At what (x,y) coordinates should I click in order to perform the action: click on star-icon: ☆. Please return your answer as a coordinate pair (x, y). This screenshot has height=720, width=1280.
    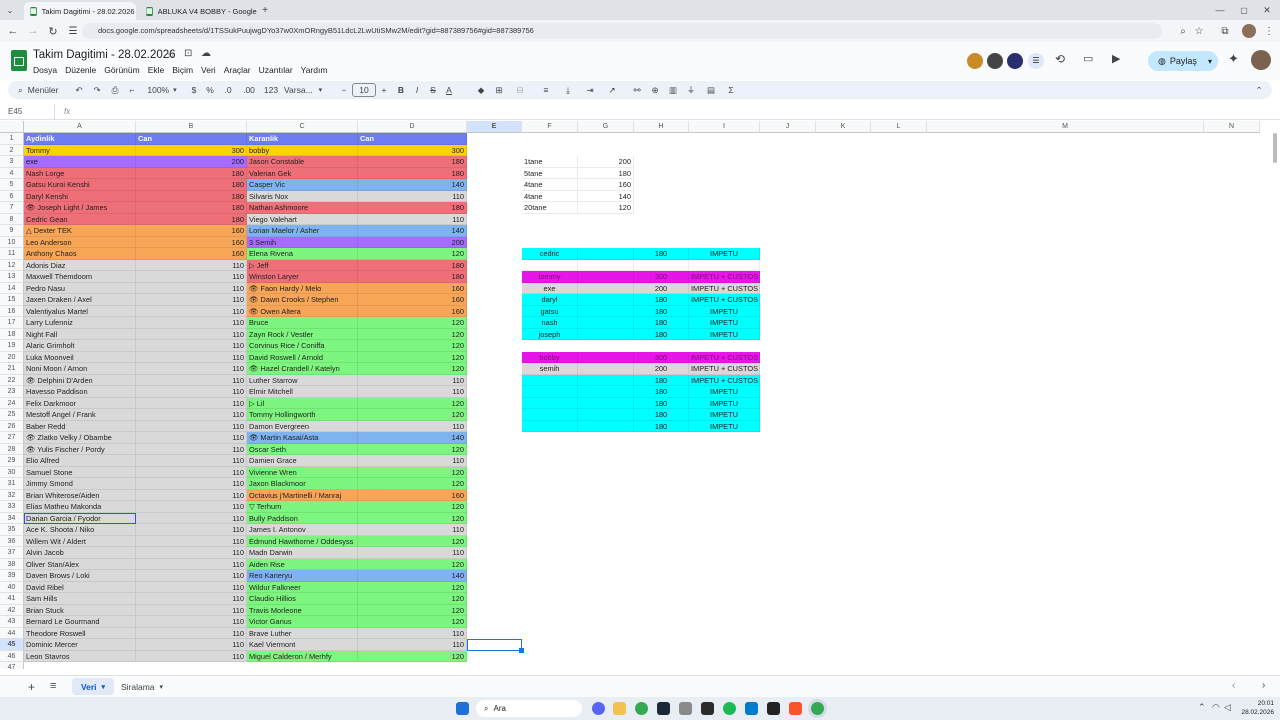
    Looking at the image, I should click on (171, 54).